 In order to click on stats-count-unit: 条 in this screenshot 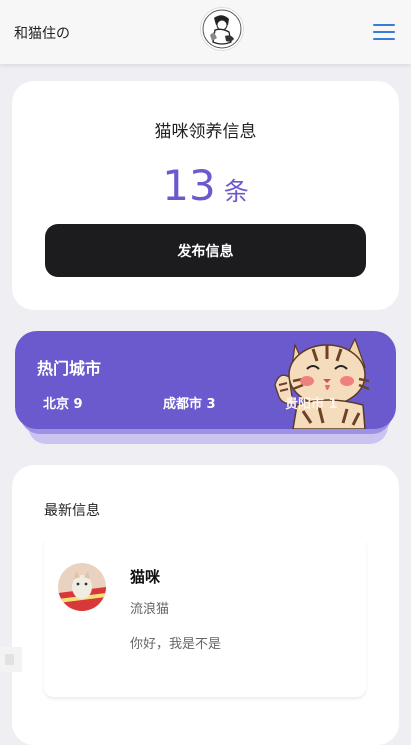, I will do `click(236, 191)`.